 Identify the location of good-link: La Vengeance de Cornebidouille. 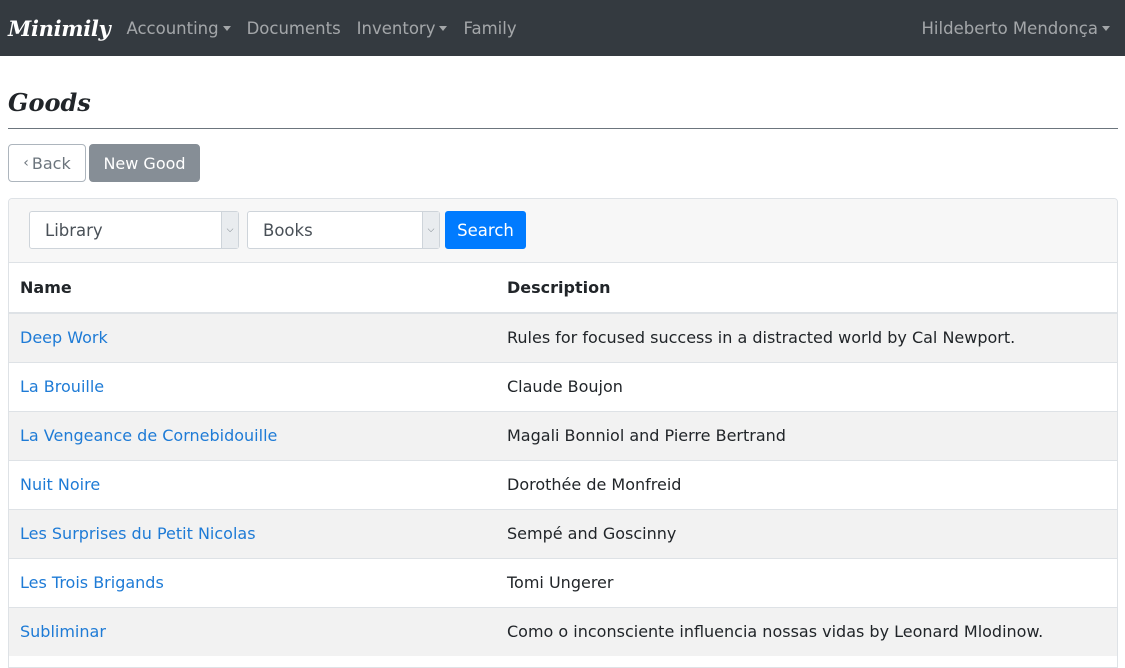
(148, 435).